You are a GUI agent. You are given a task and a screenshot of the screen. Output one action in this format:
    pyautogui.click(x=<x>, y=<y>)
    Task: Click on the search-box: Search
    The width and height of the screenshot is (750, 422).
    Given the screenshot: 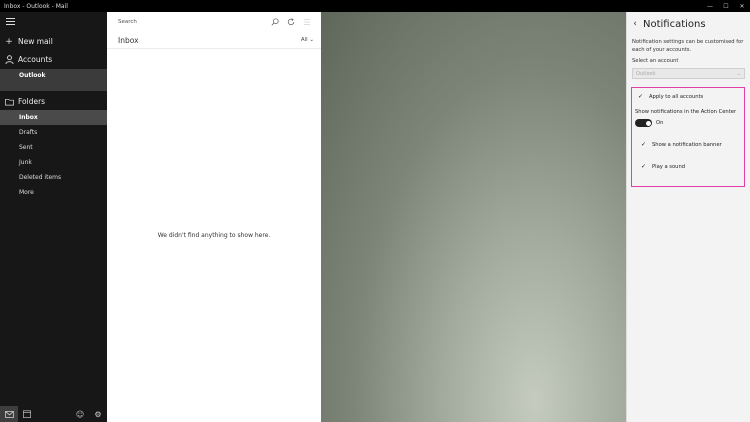 What is the action you would take?
    pyautogui.click(x=213, y=22)
    